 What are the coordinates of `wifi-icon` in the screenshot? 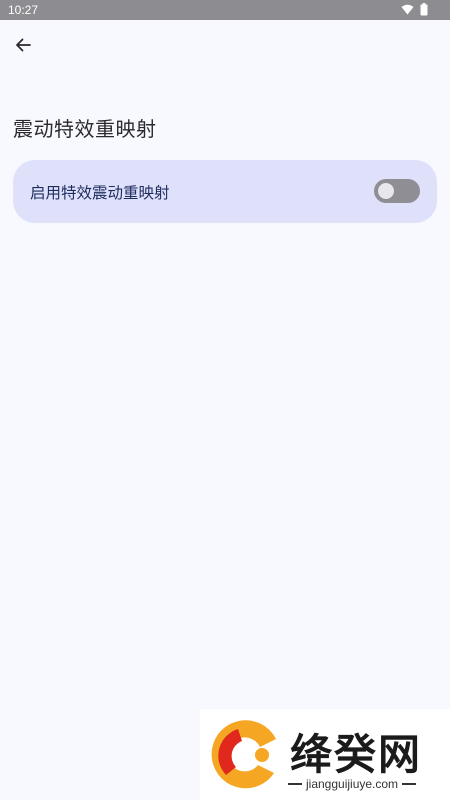 It's located at (407, 9).